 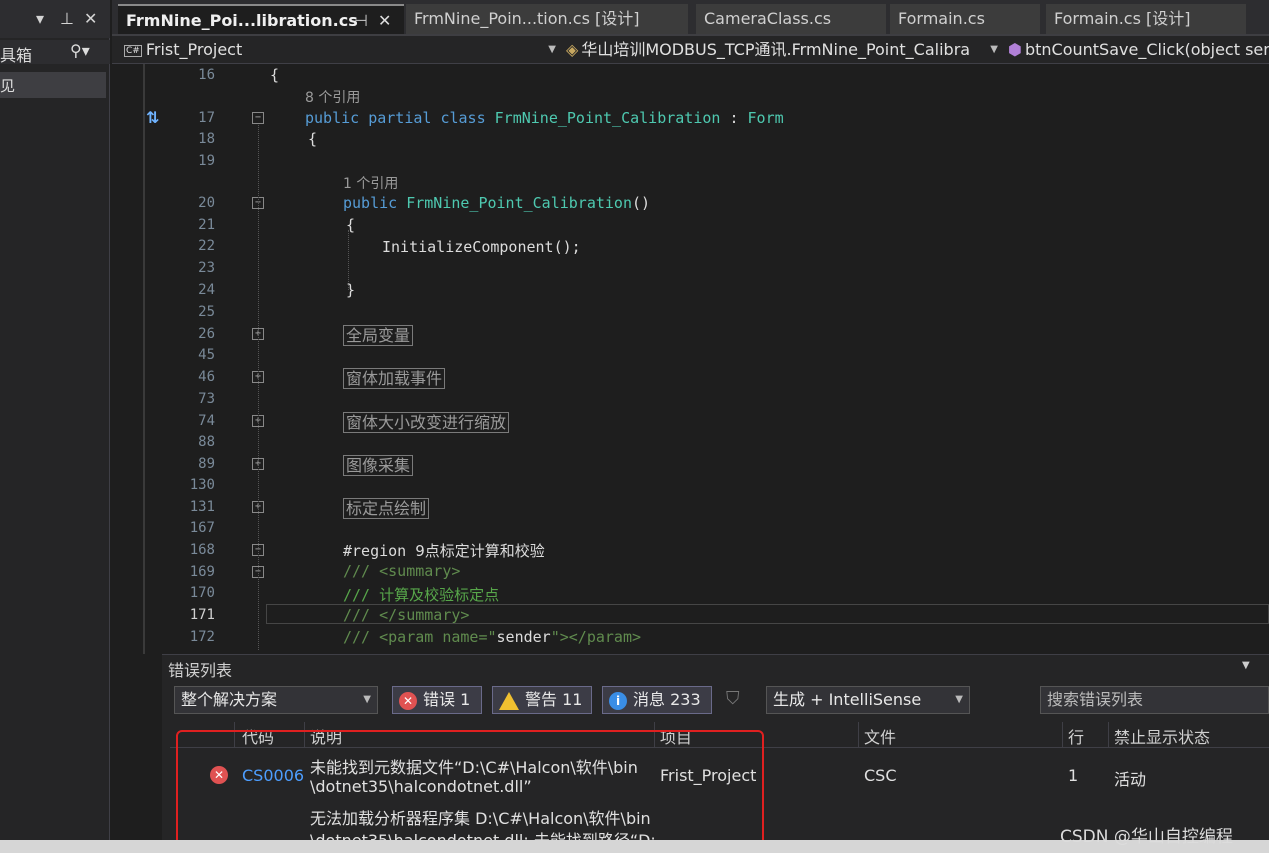 I want to click on close-tab-icon: ✕, so click(x=384, y=20).